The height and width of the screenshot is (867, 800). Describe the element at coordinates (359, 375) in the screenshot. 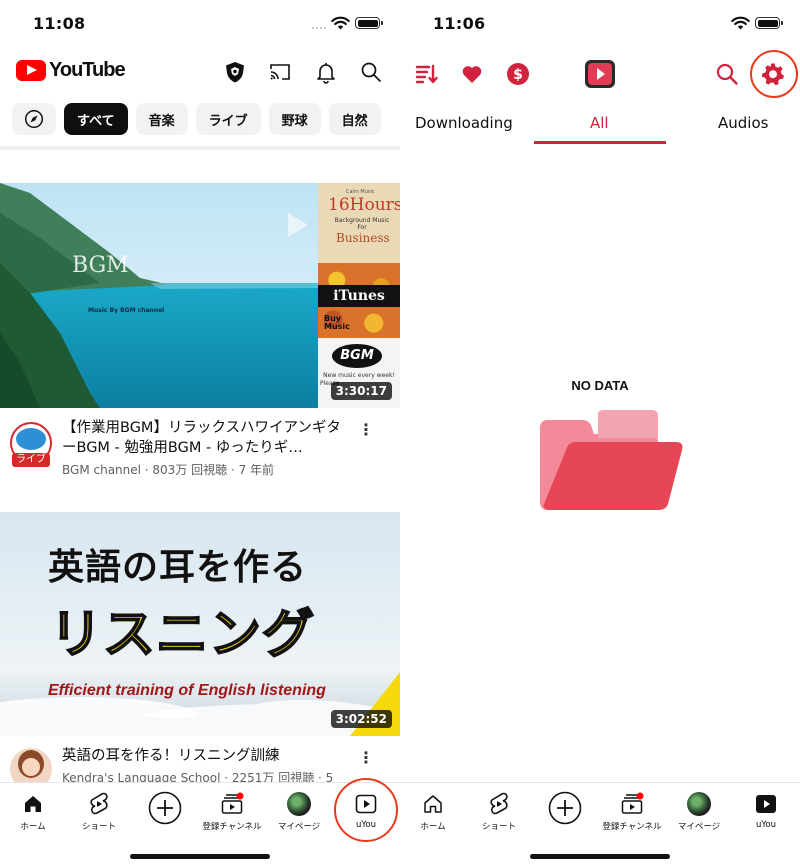

I see `new-music-text: New music every week!` at that location.